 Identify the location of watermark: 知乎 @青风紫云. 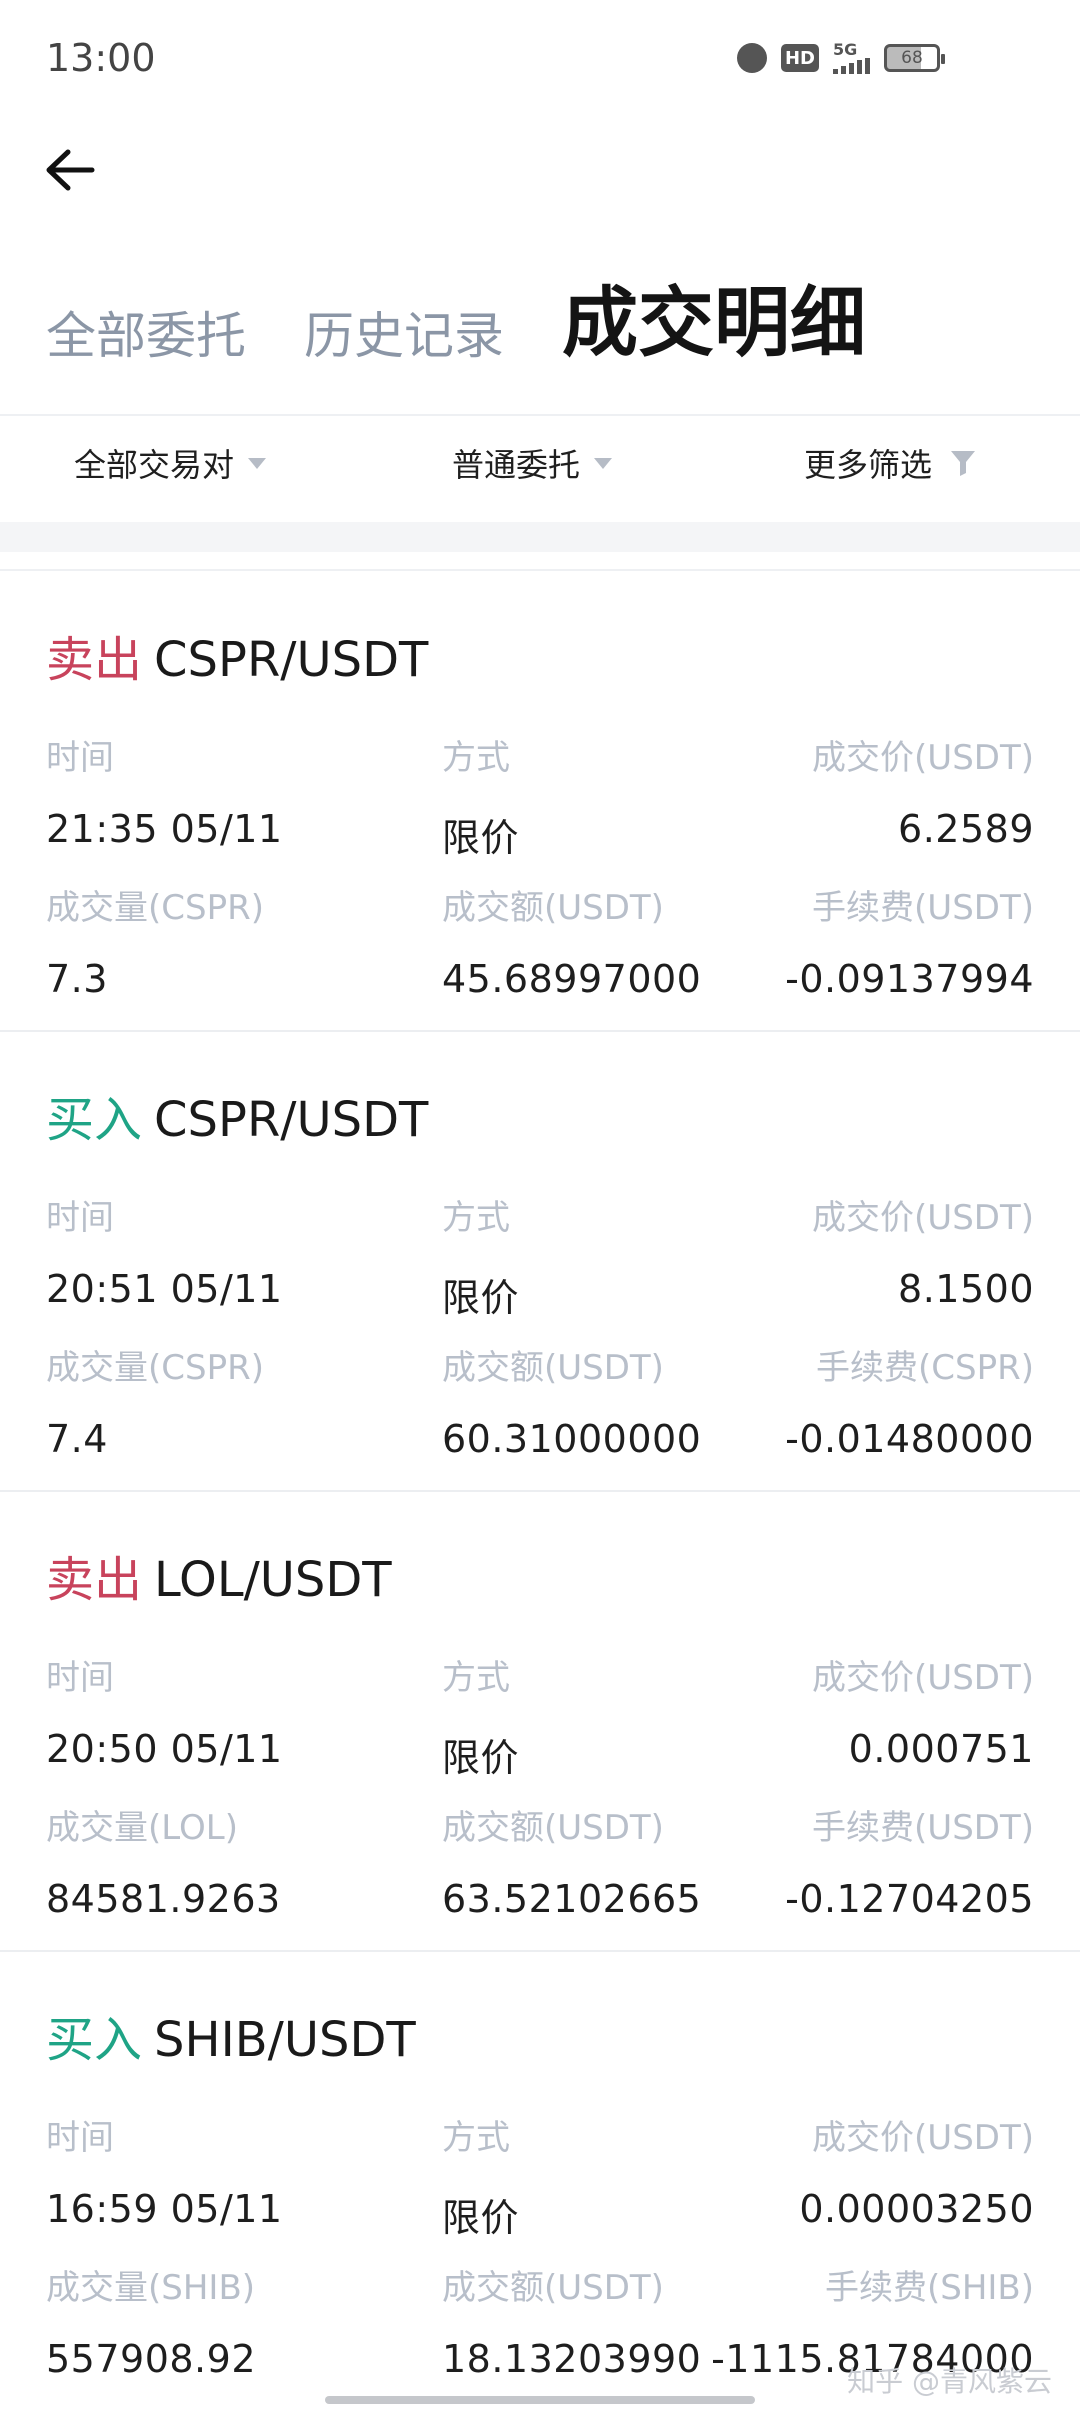
(949, 2381).